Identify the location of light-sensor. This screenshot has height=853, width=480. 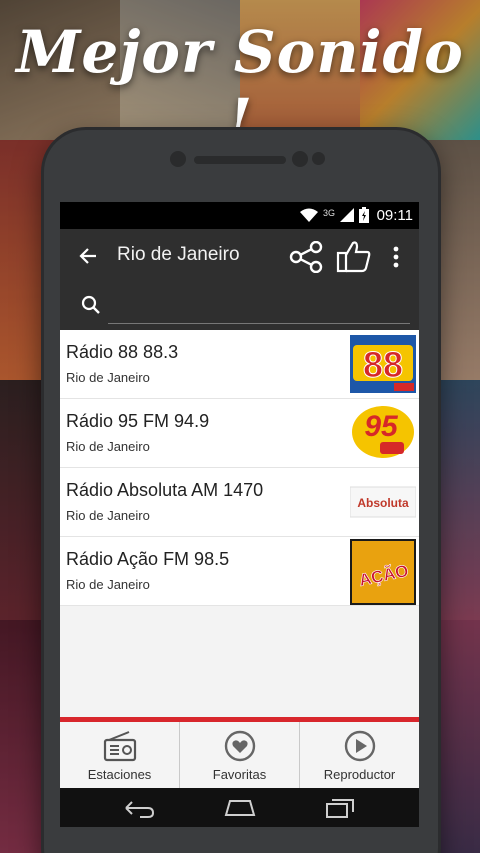
(318, 158).